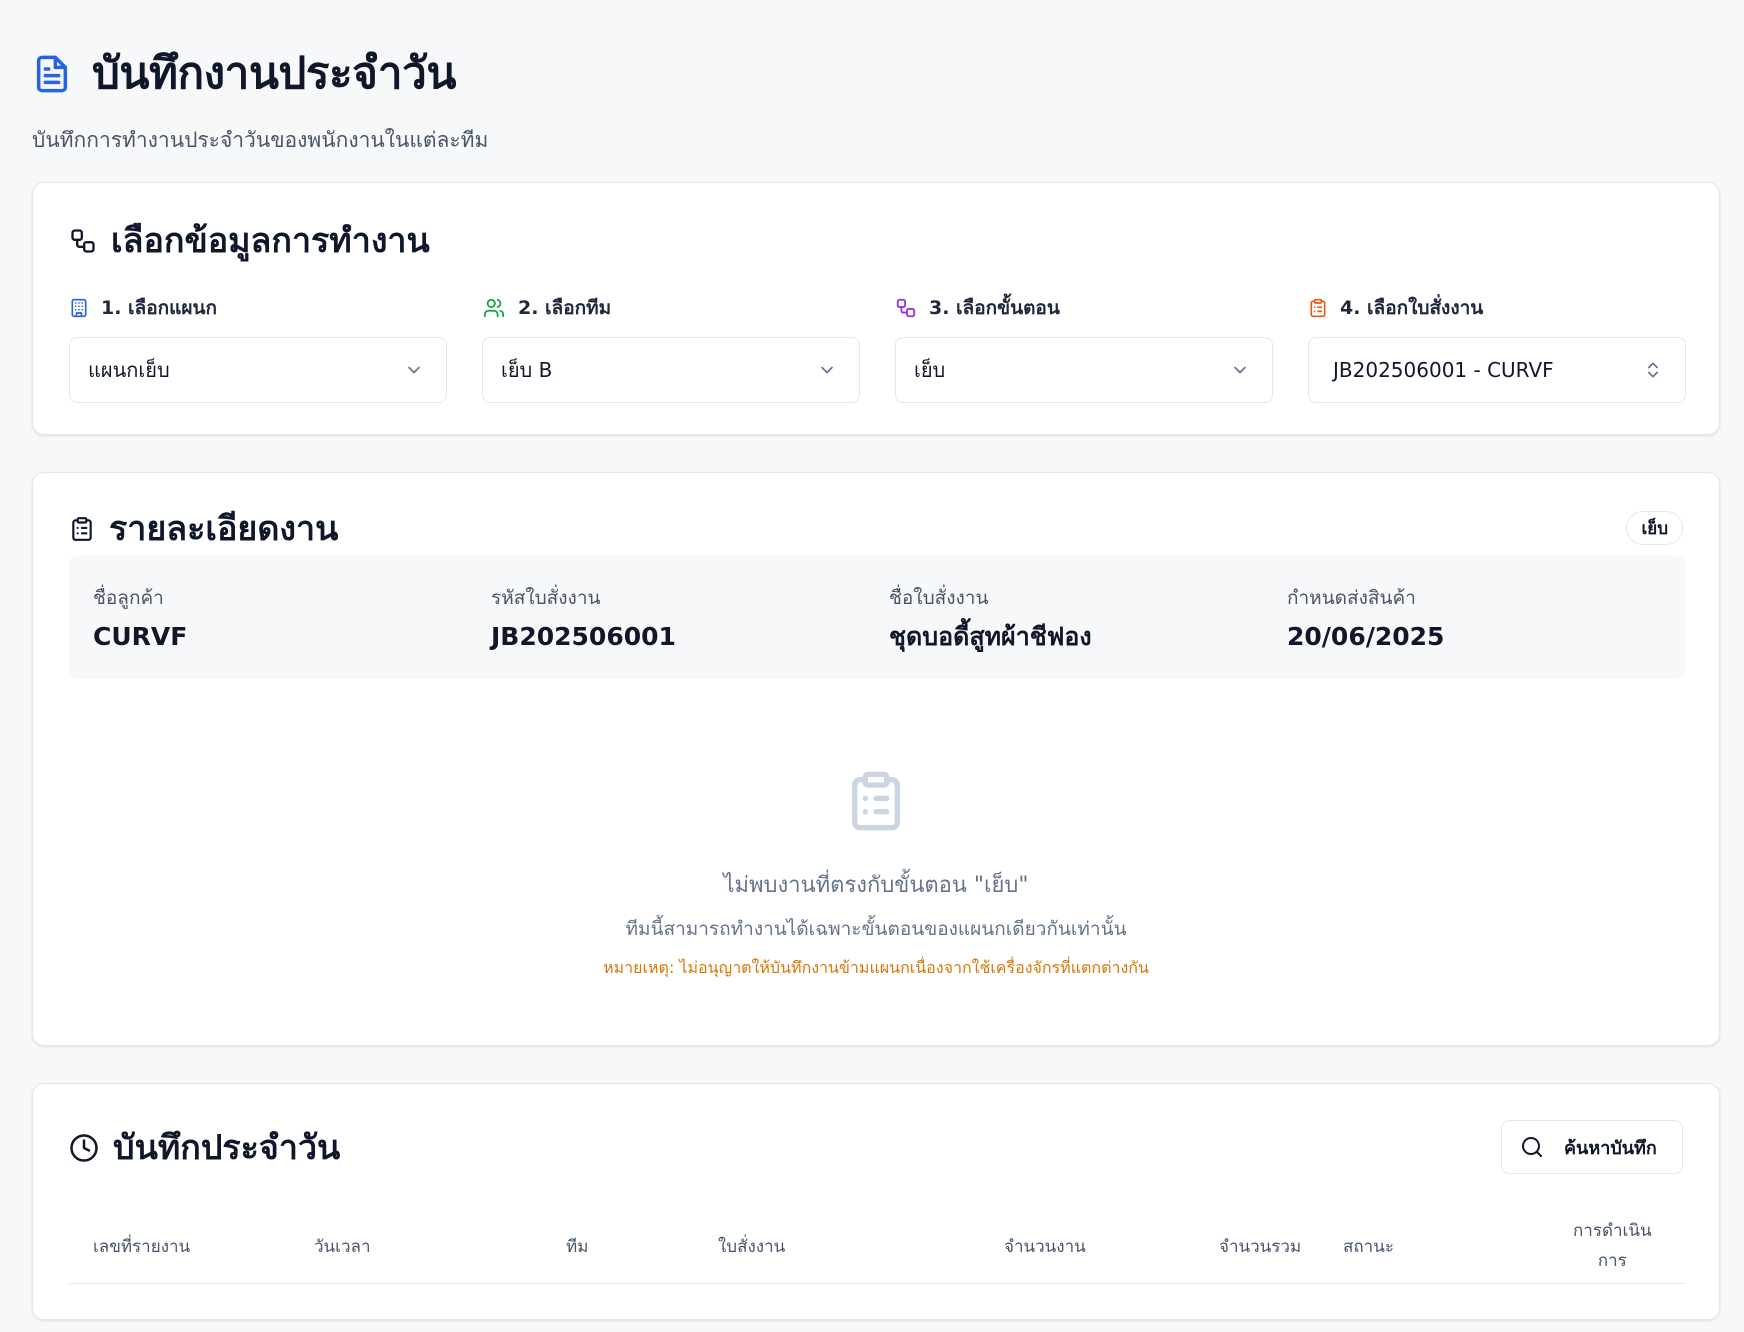 The image size is (1744, 1332). I want to click on step-label: 3. เลือกขั้นตอน, so click(1084, 308).